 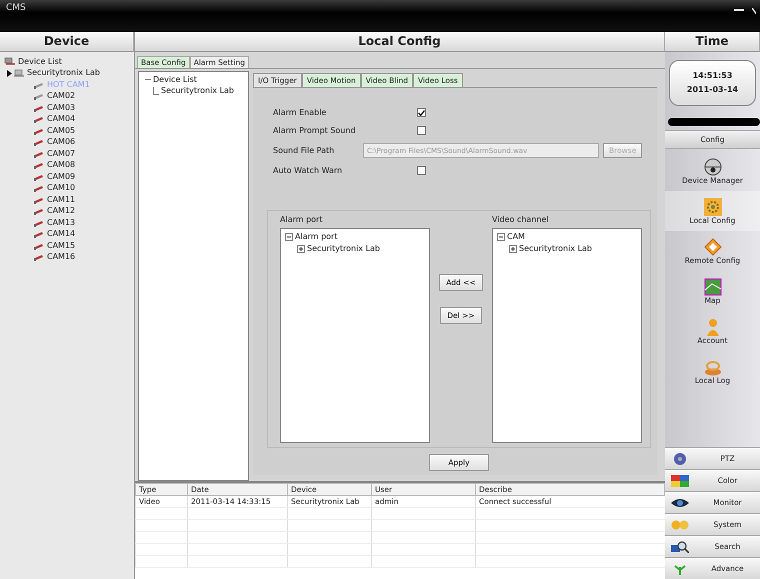 What do you see at coordinates (300, 113) in the screenshot?
I see `field-label: Alarm Enable` at bounding box center [300, 113].